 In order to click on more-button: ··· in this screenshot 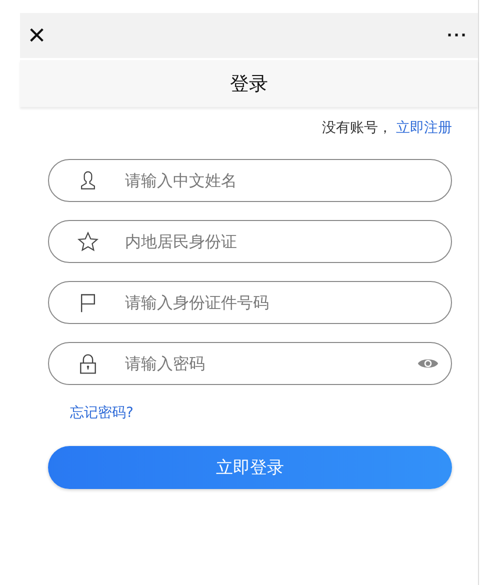, I will do `click(457, 35)`.